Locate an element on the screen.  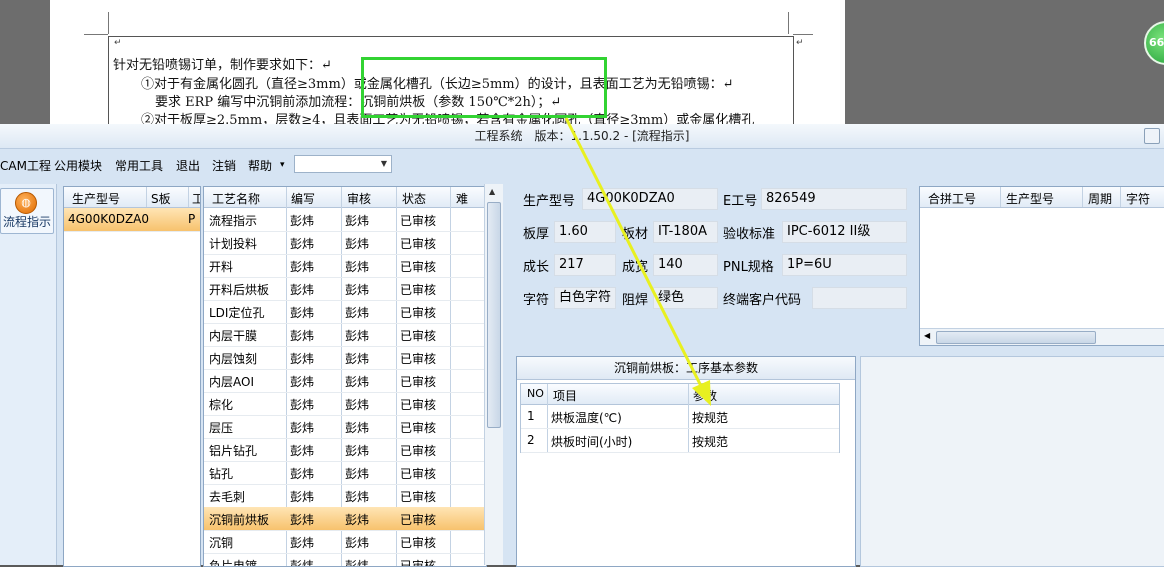
table-row: 钻孔 彭炜 彭炜 已审核 is located at coordinates (345, 473).